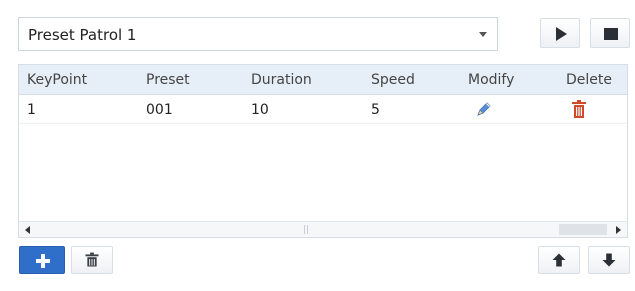 The height and width of the screenshot is (291, 635). I want to click on column-header-keypoint: KeyPoint, so click(57, 80).